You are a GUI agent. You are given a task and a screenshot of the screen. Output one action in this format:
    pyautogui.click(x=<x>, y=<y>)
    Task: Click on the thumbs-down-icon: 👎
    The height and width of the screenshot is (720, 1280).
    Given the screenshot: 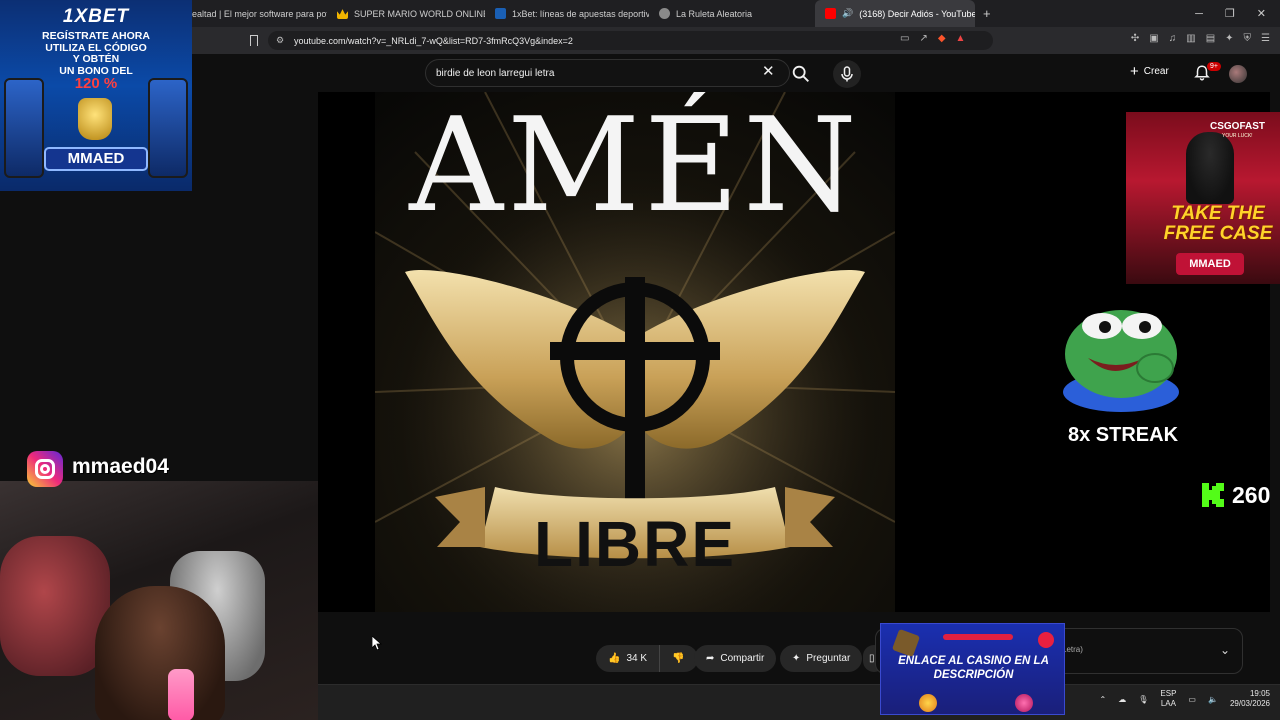 What is the action you would take?
    pyautogui.click(x=678, y=658)
    